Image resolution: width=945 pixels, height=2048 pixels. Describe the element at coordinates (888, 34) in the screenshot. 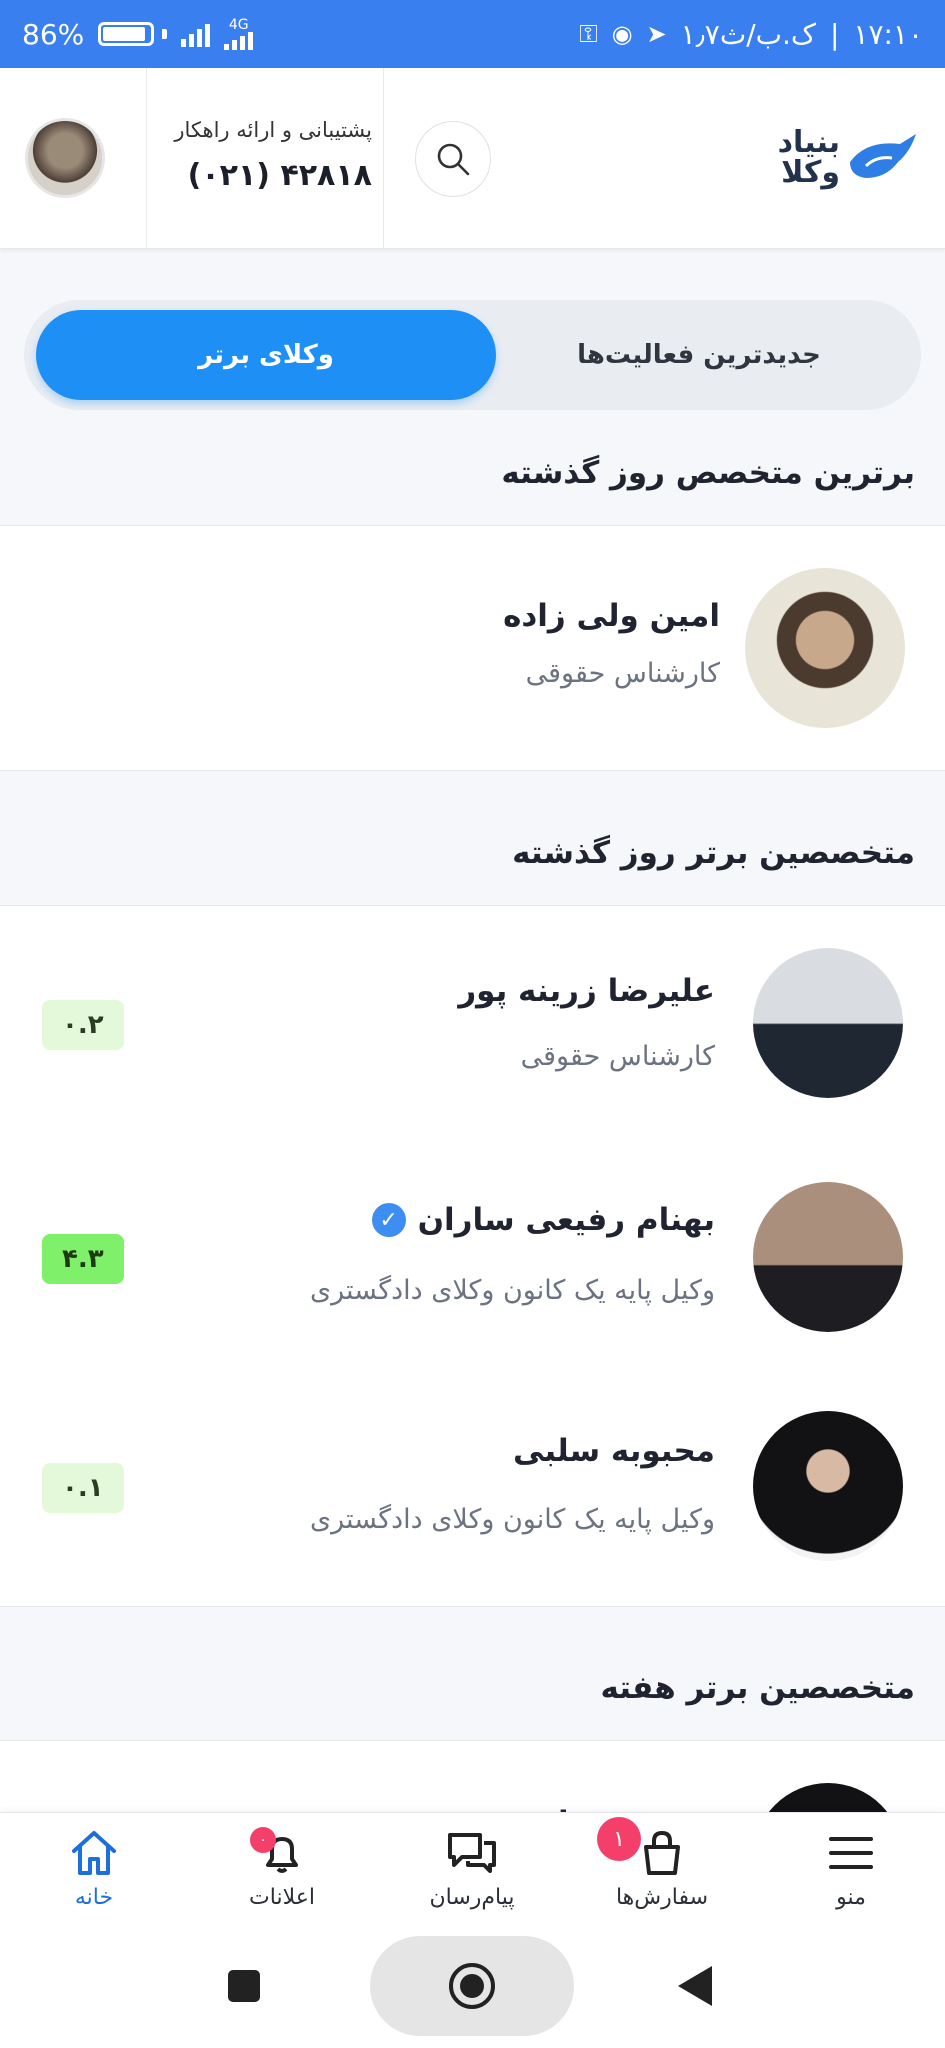

I see `status-clock: ۱۷:۱۰` at that location.